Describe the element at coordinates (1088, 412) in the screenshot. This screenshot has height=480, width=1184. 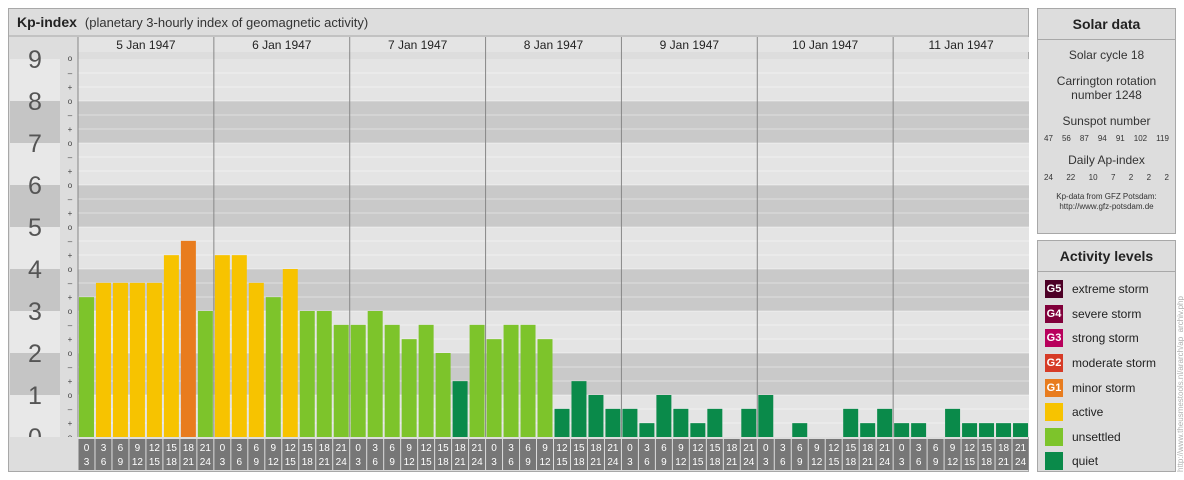
I see `legend-label: active` at that location.